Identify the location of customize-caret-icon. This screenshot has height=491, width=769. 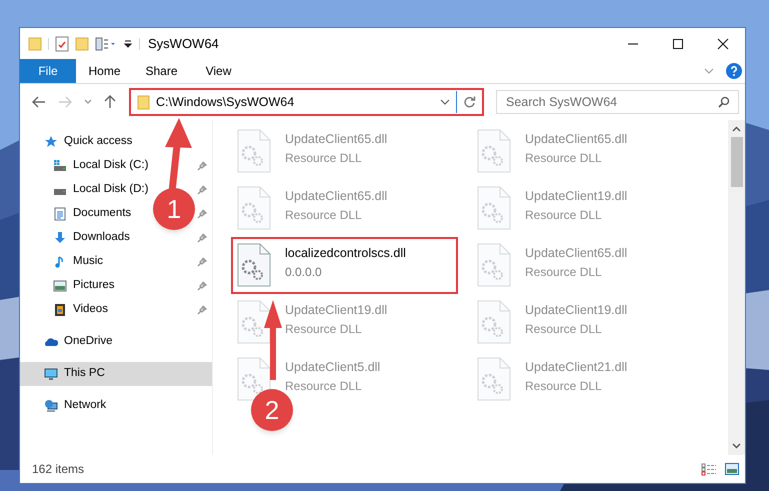
(128, 43).